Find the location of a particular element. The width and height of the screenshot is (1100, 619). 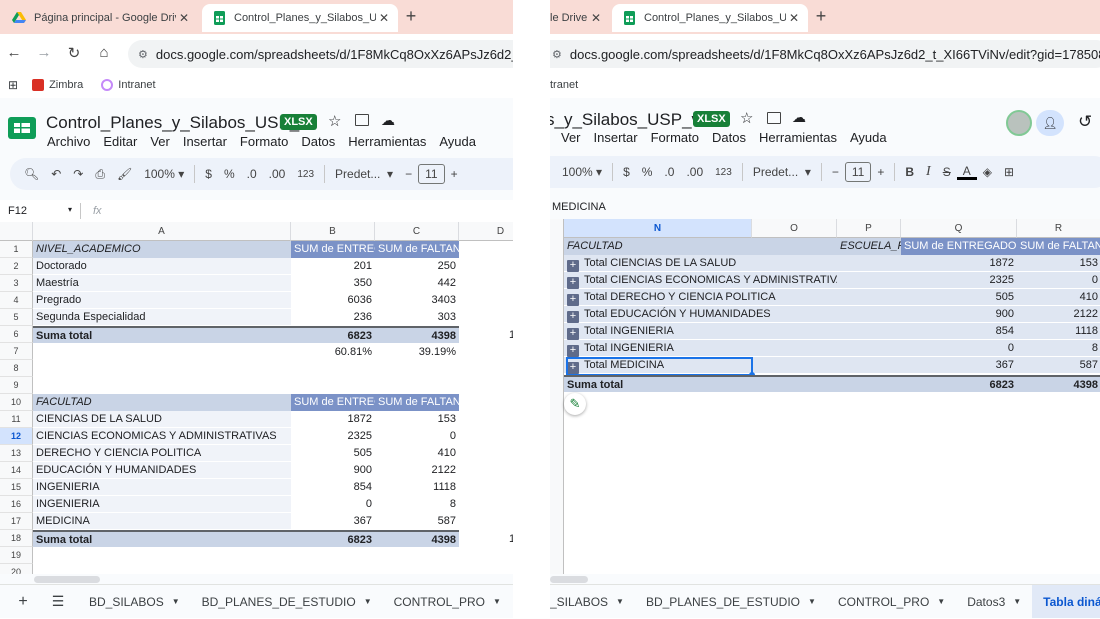

value-cell: 236 is located at coordinates (333, 317).